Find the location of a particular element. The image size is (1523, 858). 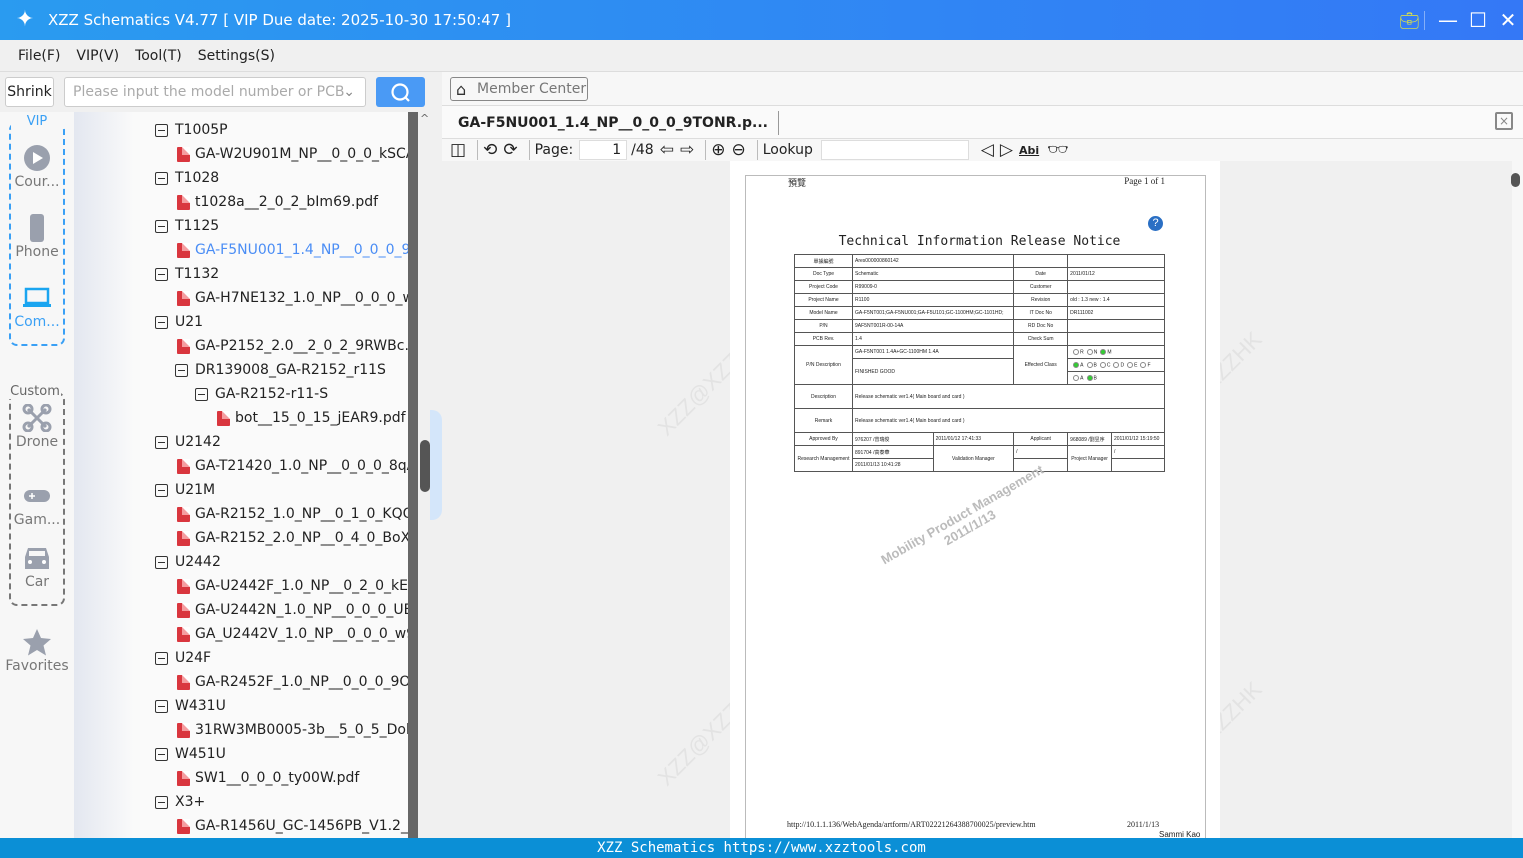

tree-file: GA-H7NE132_1.0_NP__0_0_0_w is located at coordinates (292, 298).